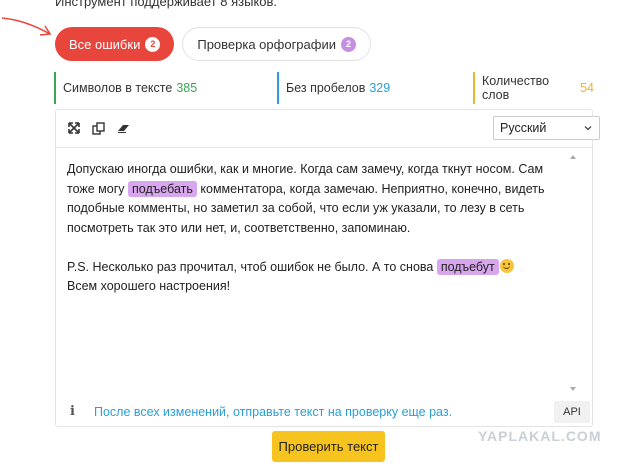 The image size is (640, 466). I want to click on tab-all-errors-label: Все ошибки, so click(105, 44).